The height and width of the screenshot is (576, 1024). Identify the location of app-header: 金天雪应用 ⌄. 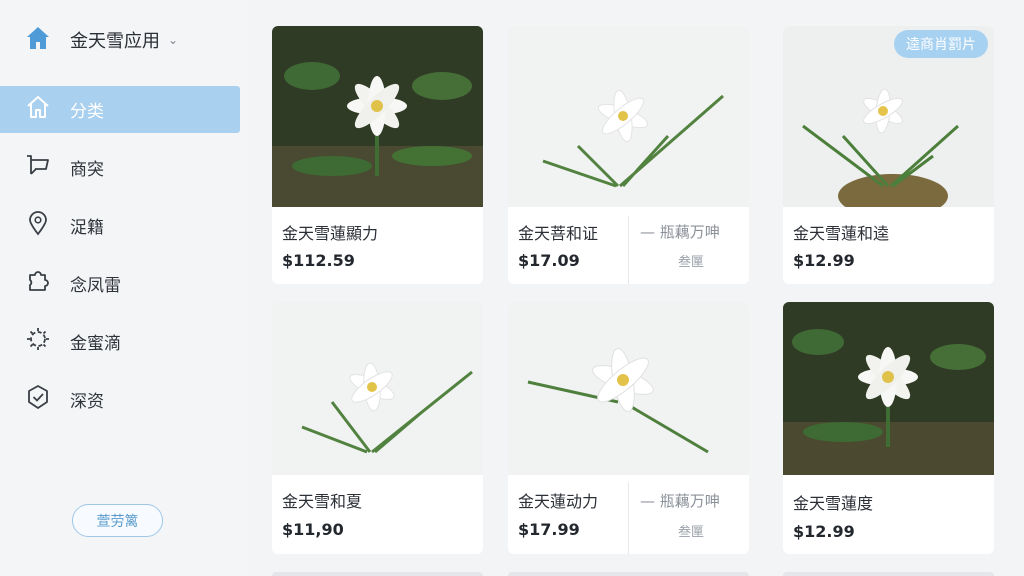
(101, 40).